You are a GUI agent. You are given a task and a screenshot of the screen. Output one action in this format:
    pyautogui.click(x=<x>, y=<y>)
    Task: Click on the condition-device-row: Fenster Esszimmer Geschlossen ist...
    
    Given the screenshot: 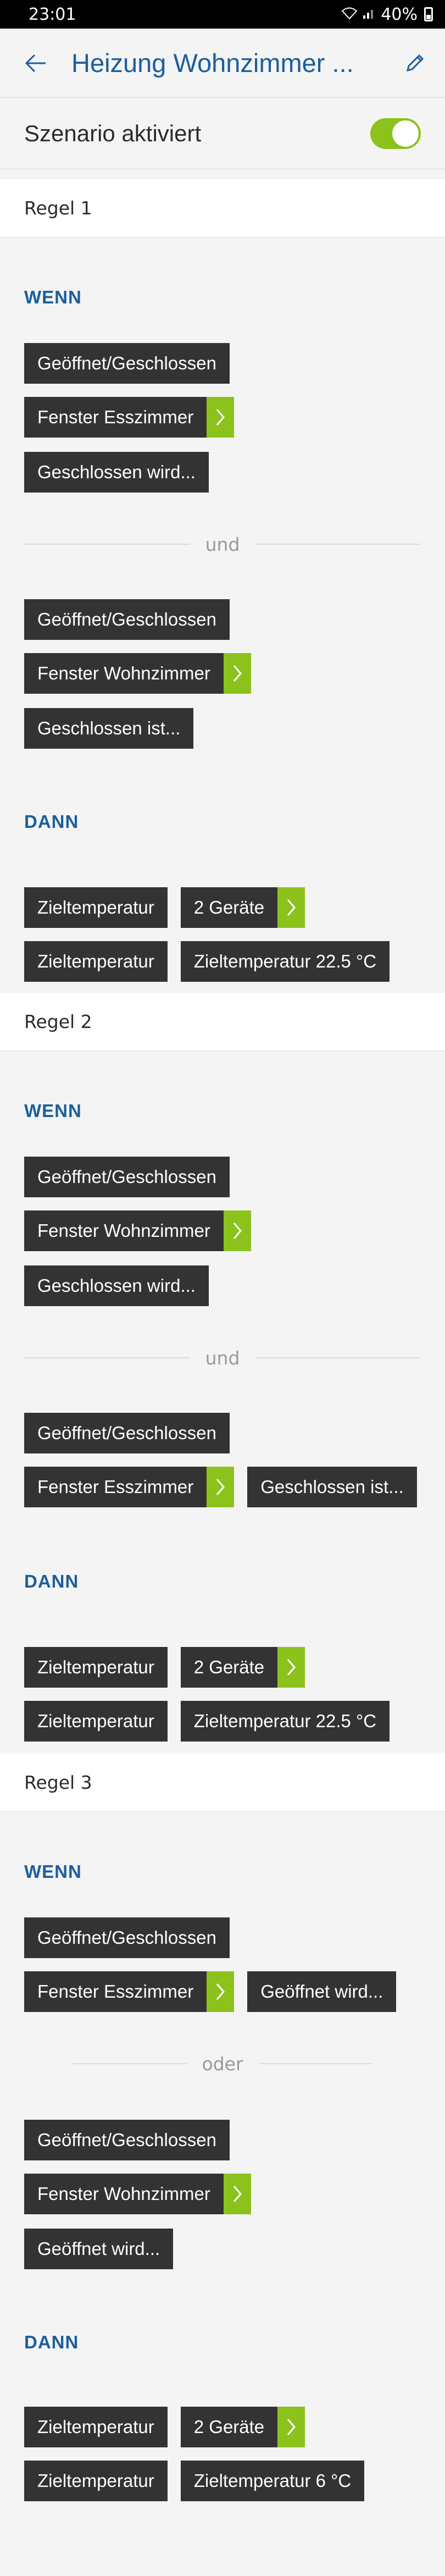 What is the action you would take?
    pyautogui.click(x=222, y=1487)
    